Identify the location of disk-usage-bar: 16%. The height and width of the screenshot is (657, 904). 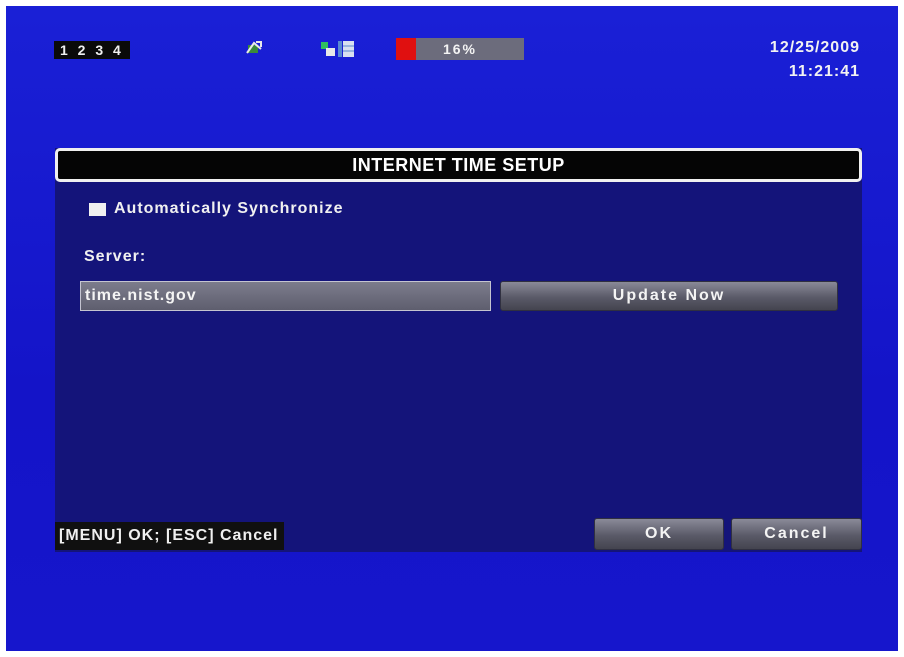
(460, 49).